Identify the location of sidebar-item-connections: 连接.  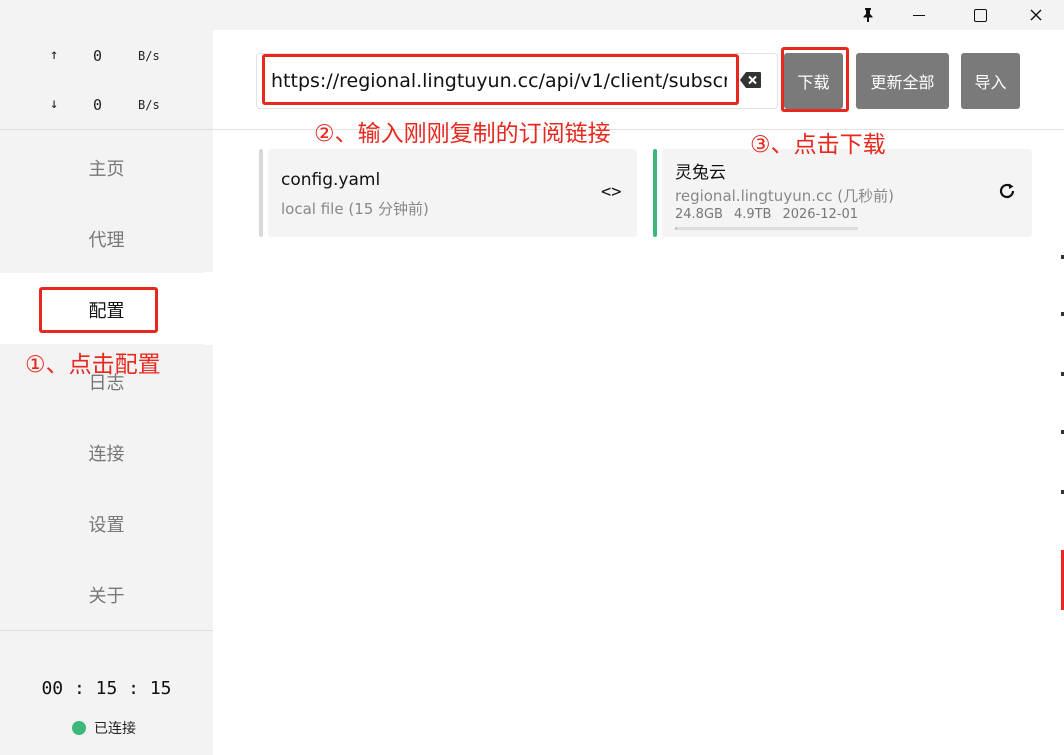
(106, 453).